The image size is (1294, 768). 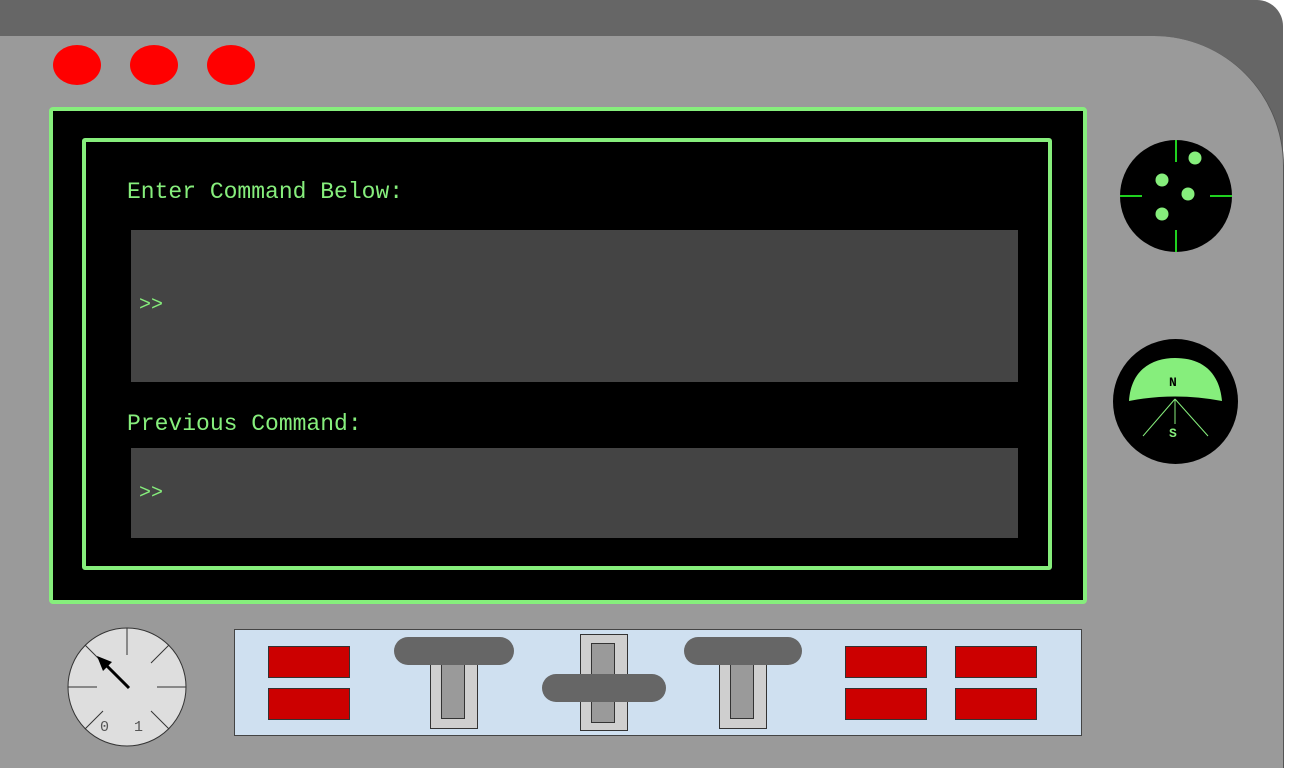 What do you see at coordinates (309, 704) in the screenshot?
I see `control-button-left-bottom` at bounding box center [309, 704].